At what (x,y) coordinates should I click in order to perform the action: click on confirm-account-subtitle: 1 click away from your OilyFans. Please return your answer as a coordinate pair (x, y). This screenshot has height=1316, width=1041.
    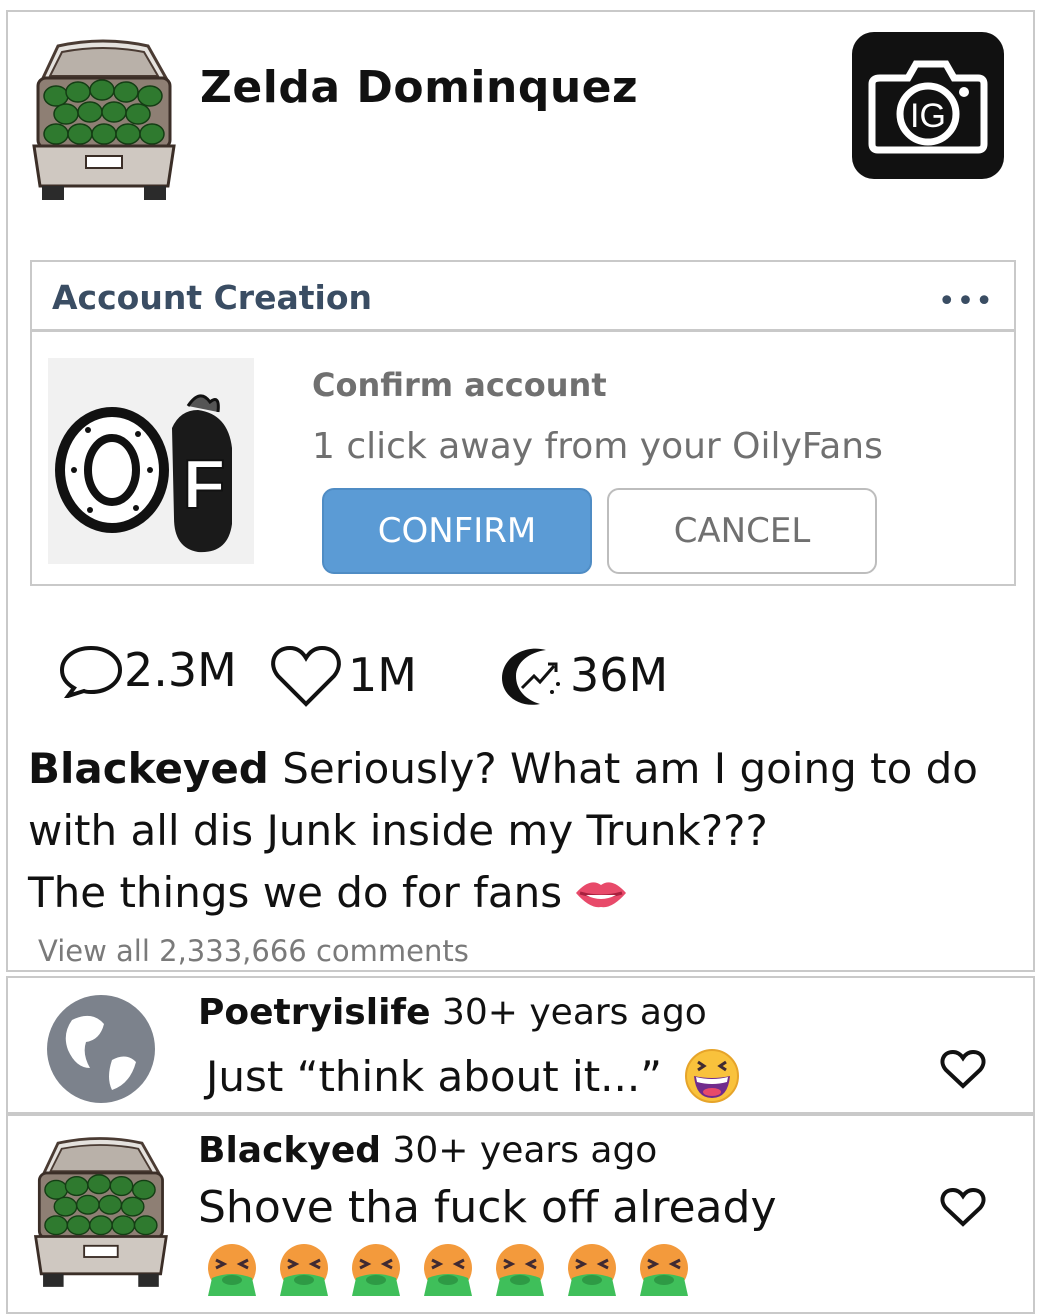
    Looking at the image, I should click on (597, 446).